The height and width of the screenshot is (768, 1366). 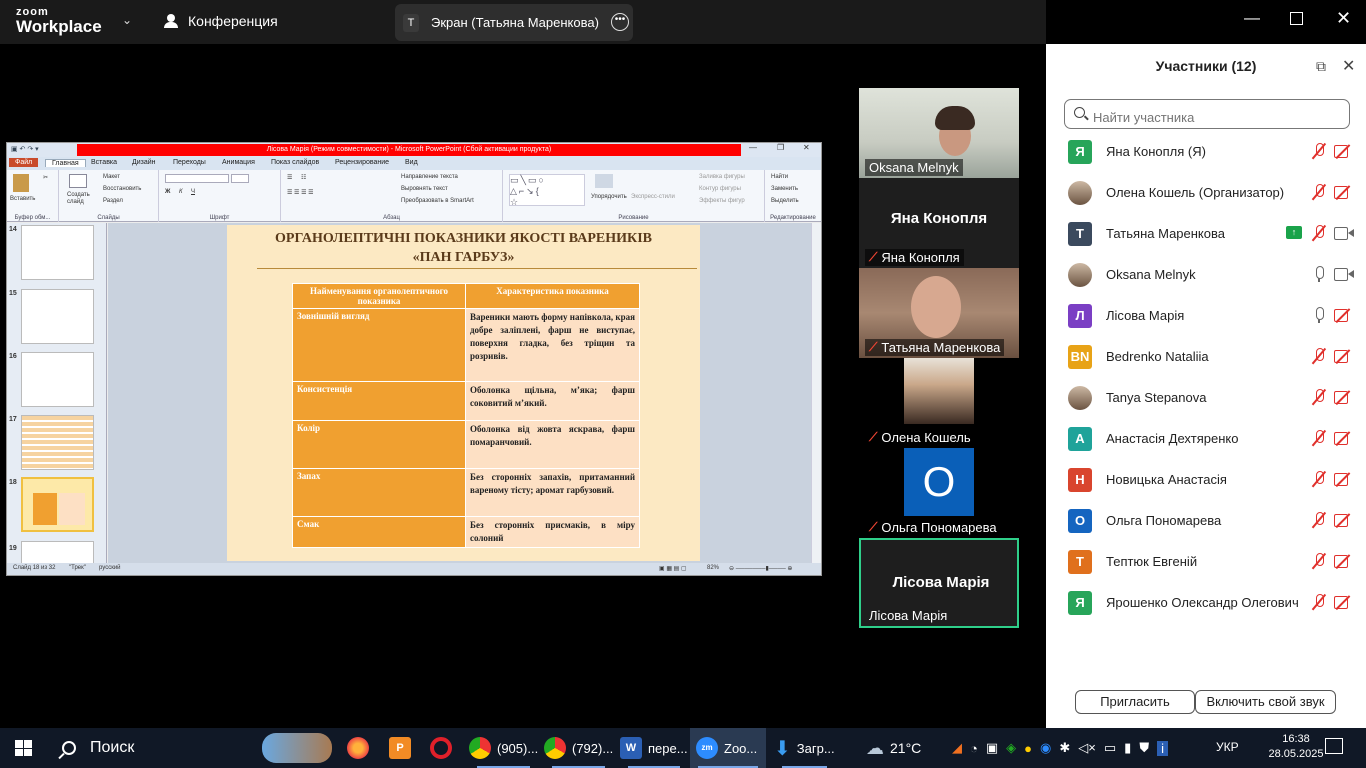 What do you see at coordinates (1265, 702) in the screenshot?
I see `unmute-button: Включить свой звук` at bounding box center [1265, 702].